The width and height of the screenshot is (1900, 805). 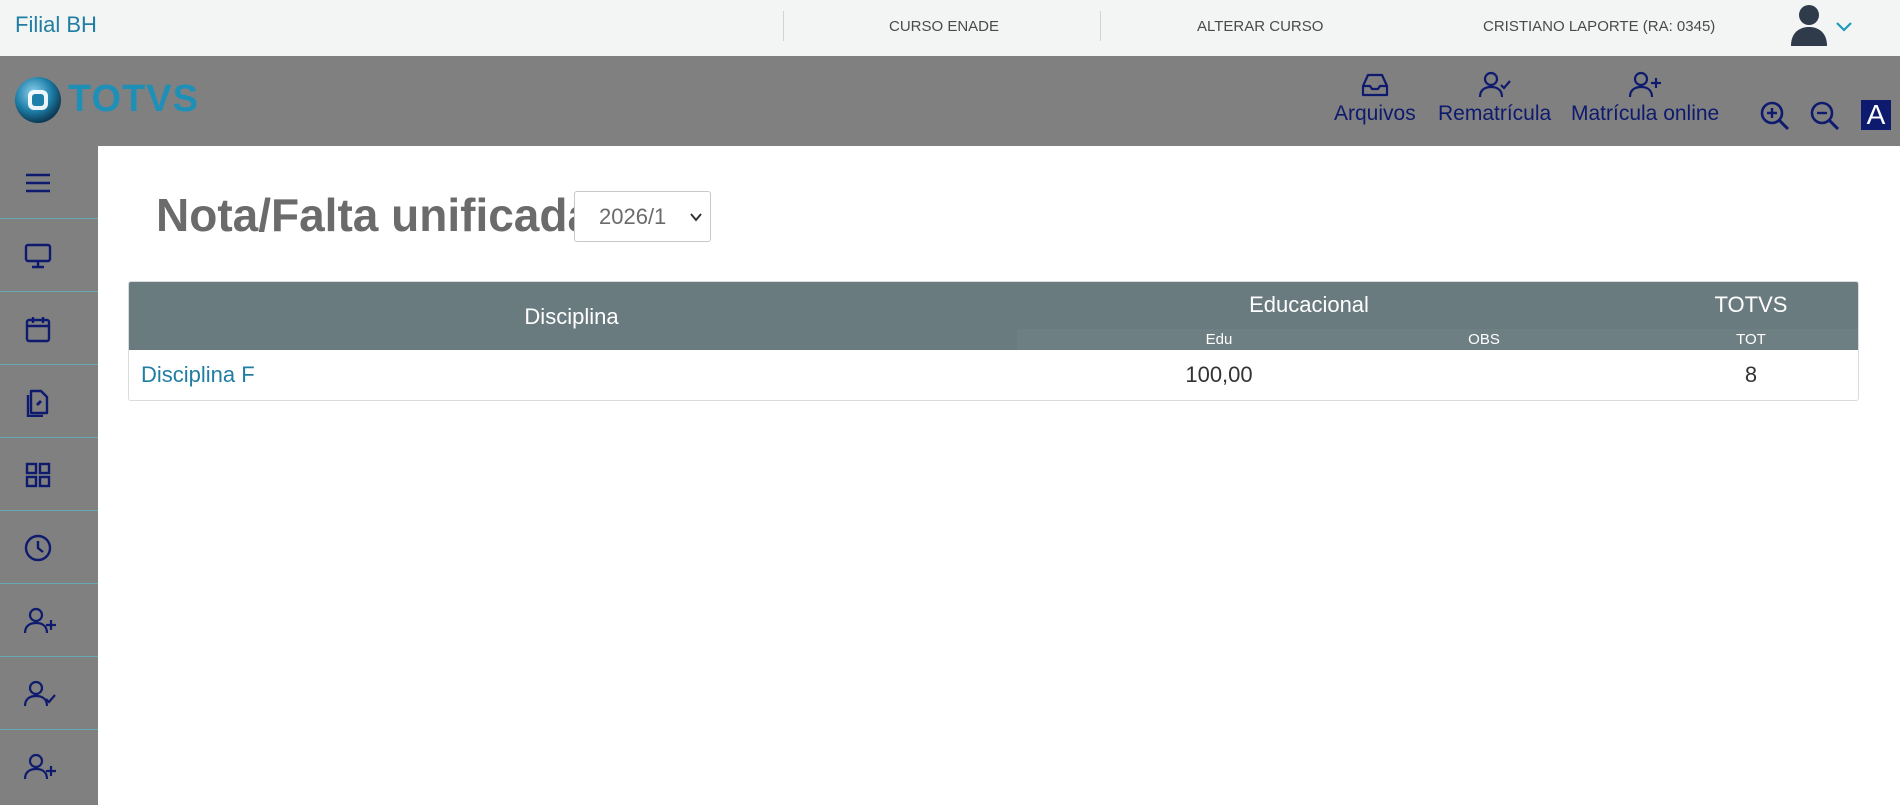 I want to click on header-group-totvs: TOTVS, so click(x=1751, y=304).